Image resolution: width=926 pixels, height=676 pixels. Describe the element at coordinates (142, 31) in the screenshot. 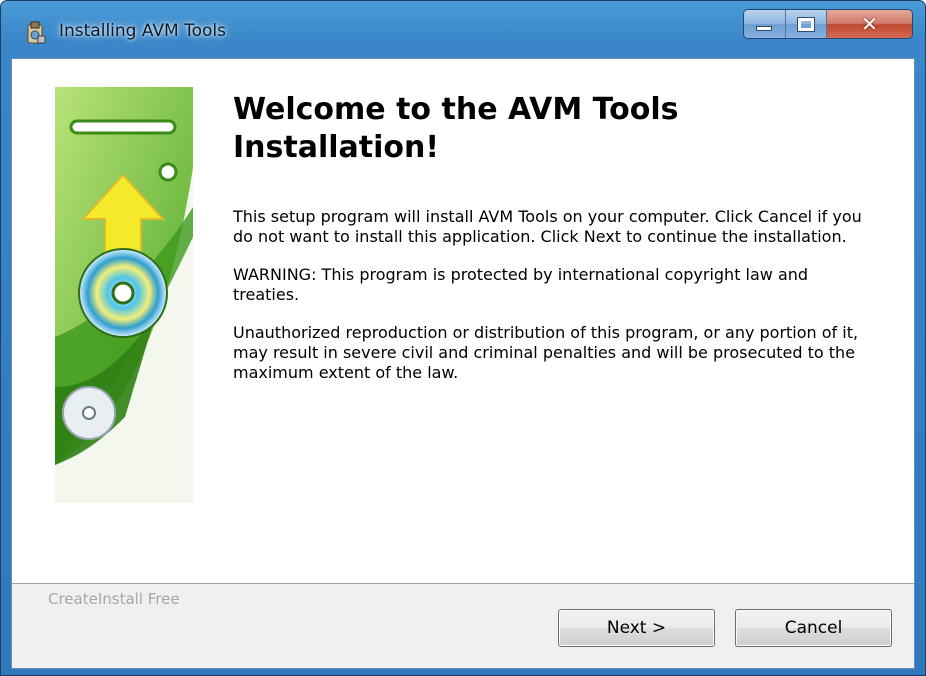

I see `window-title: Installing AVM Tools` at that location.